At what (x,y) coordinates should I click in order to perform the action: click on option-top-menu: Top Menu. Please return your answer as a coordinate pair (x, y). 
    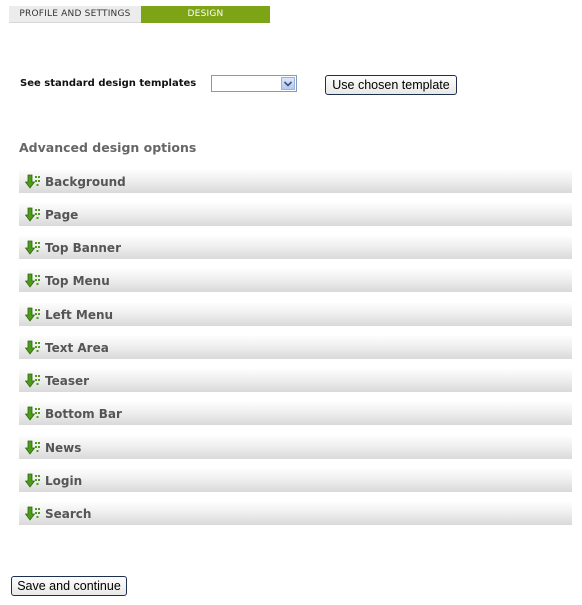
    Looking at the image, I should click on (295, 280).